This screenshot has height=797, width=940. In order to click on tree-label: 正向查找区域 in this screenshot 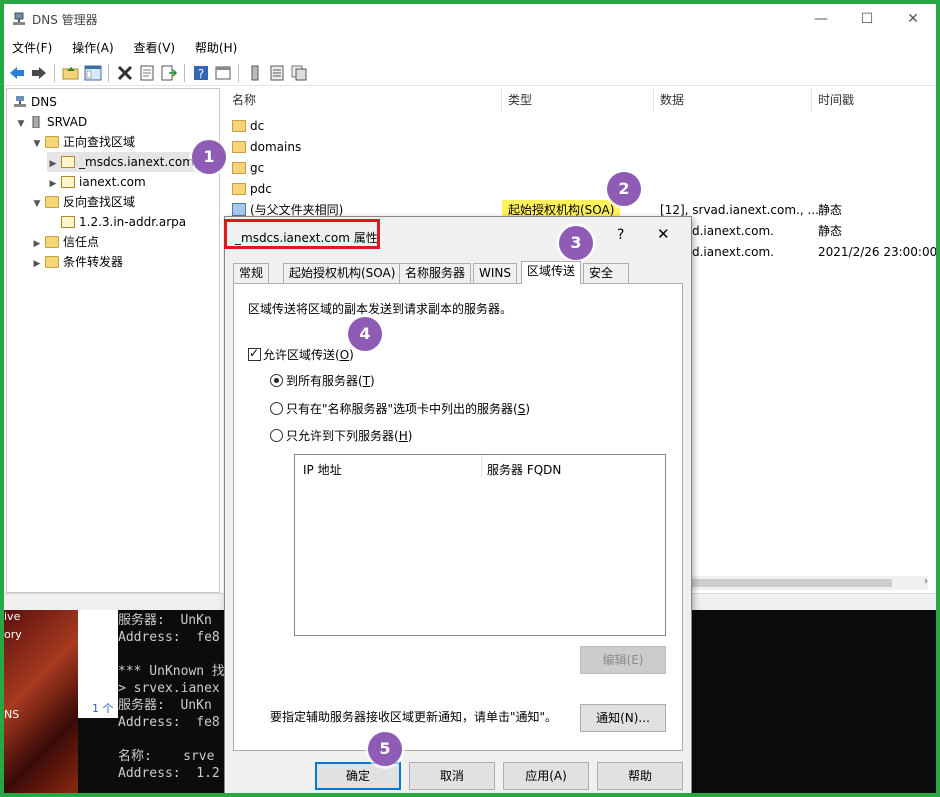, I will do `click(99, 142)`.